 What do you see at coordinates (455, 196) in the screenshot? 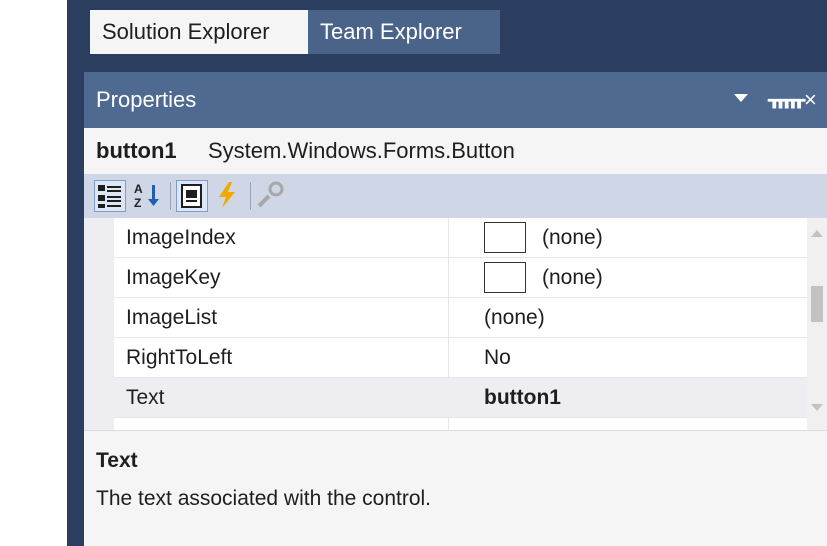
I see `properties-toolbar: A Z` at bounding box center [455, 196].